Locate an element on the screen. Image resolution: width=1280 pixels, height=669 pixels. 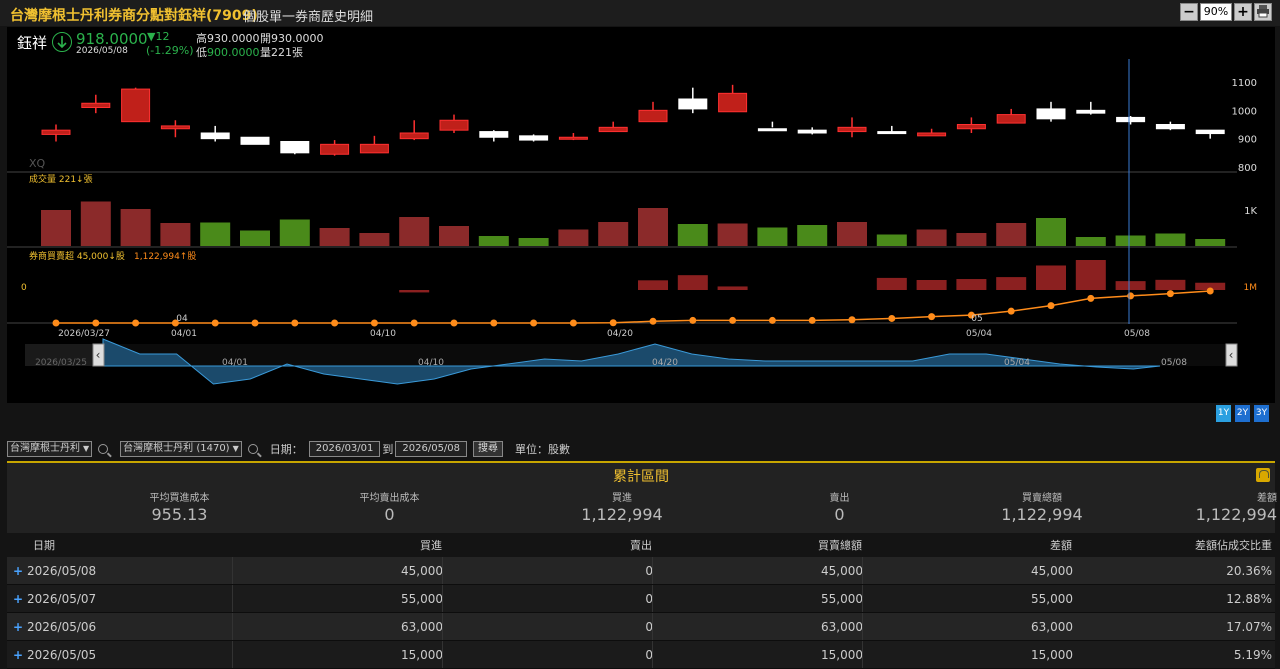
window-title: 台灣摩根士丹利券商分點對鈺祥(7909) is located at coordinates (134, 16).